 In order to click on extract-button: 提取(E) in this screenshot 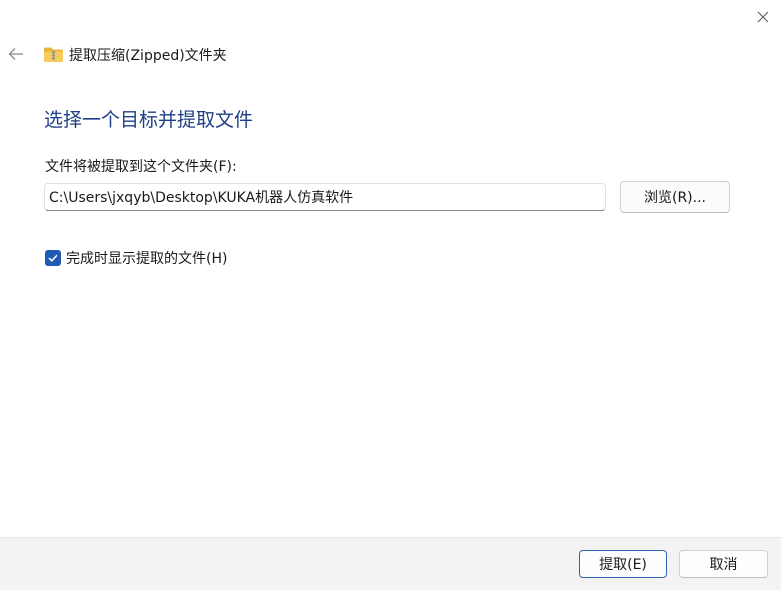, I will do `click(623, 564)`.